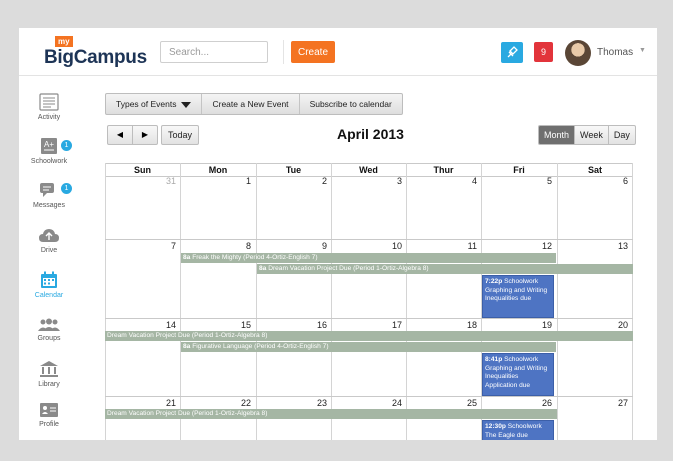 The width and height of the screenshot is (673, 461). What do you see at coordinates (120, 135) in the screenshot?
I see `prev-month-button: ◀` at bounding box center [120, 135].